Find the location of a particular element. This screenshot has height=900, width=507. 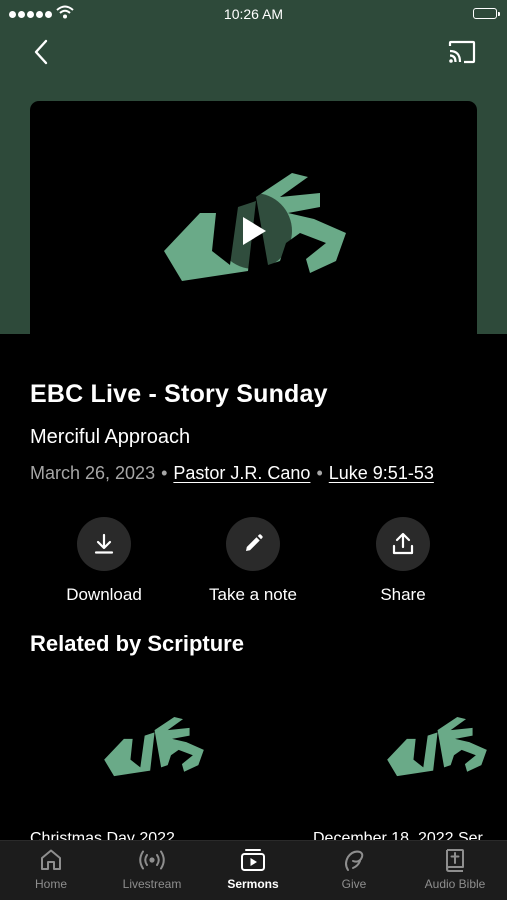

scripture-link: Luke 9:51-53 is located at coordinates (381, 473).